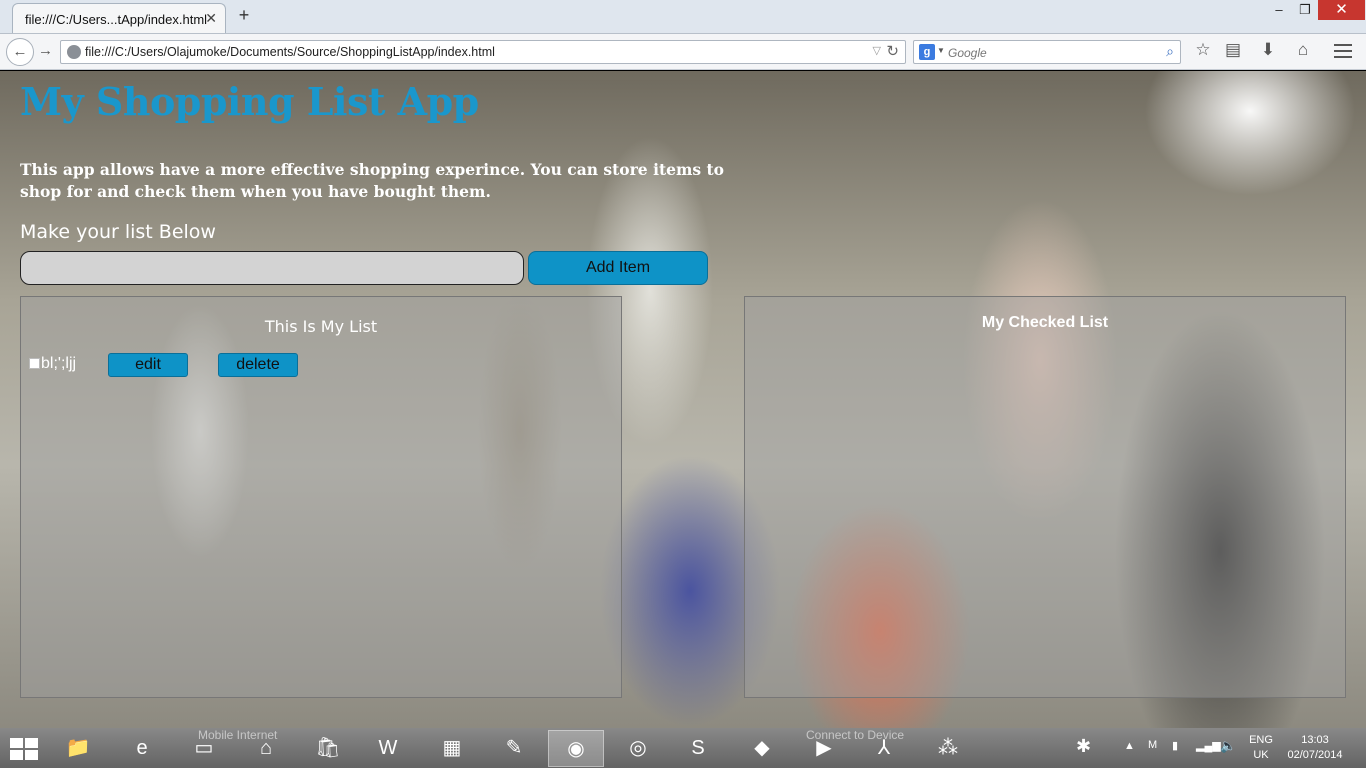 The width and height of the screenshot is (1366, 768). Describe the element at coordinates (1315, 740) in the screenshot. I see `clock-time: 13:03` at that location.